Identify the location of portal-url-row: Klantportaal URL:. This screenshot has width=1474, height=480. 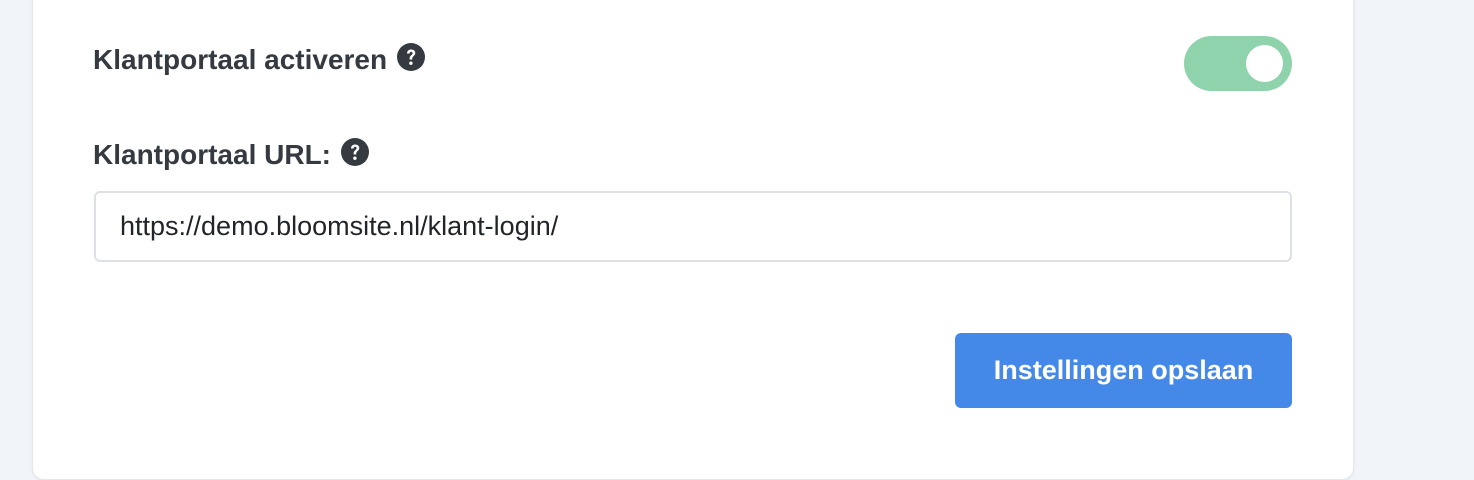
(231, 154).